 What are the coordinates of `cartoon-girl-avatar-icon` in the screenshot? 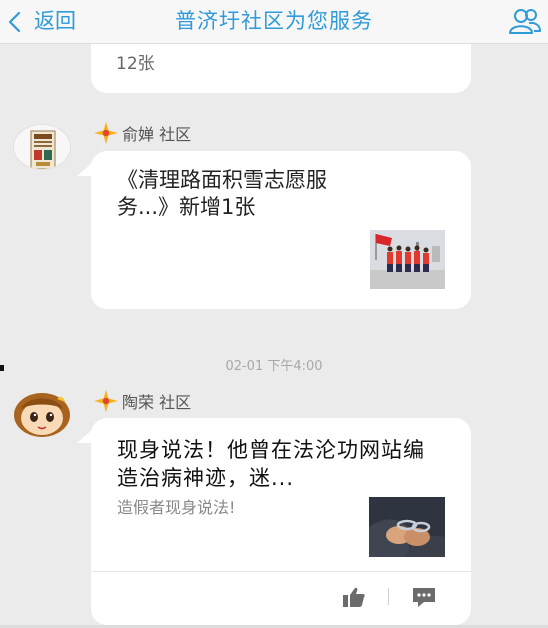 It's located at (42, 415).